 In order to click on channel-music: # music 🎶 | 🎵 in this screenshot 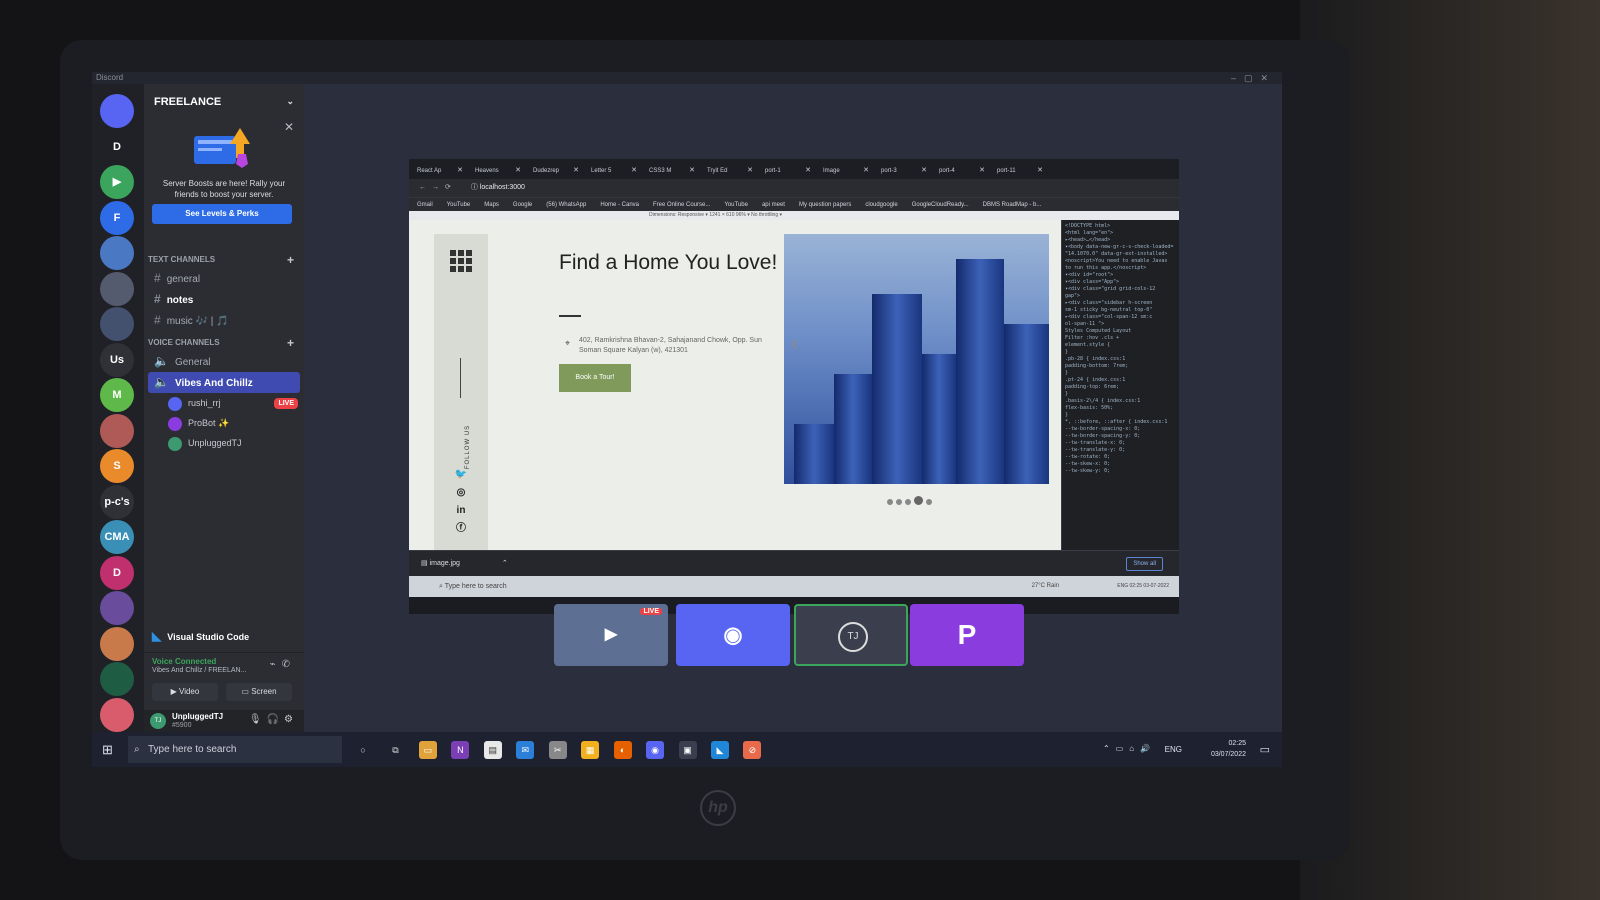, I will do `click(224, 320)`.